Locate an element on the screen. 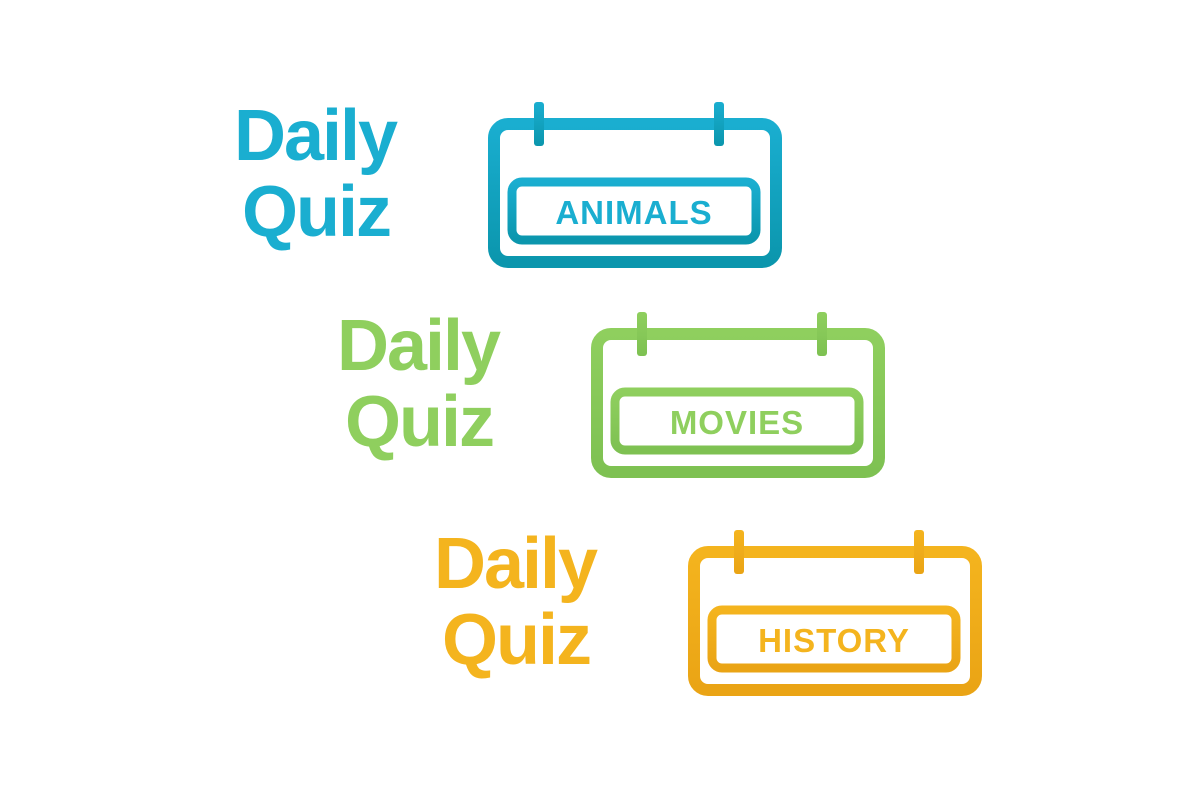 The height and width of the screenshot is (800, 1200). daily-quiz-animals-logo: Daily Quiz ANIMALS is located at coordinates (514, 188).